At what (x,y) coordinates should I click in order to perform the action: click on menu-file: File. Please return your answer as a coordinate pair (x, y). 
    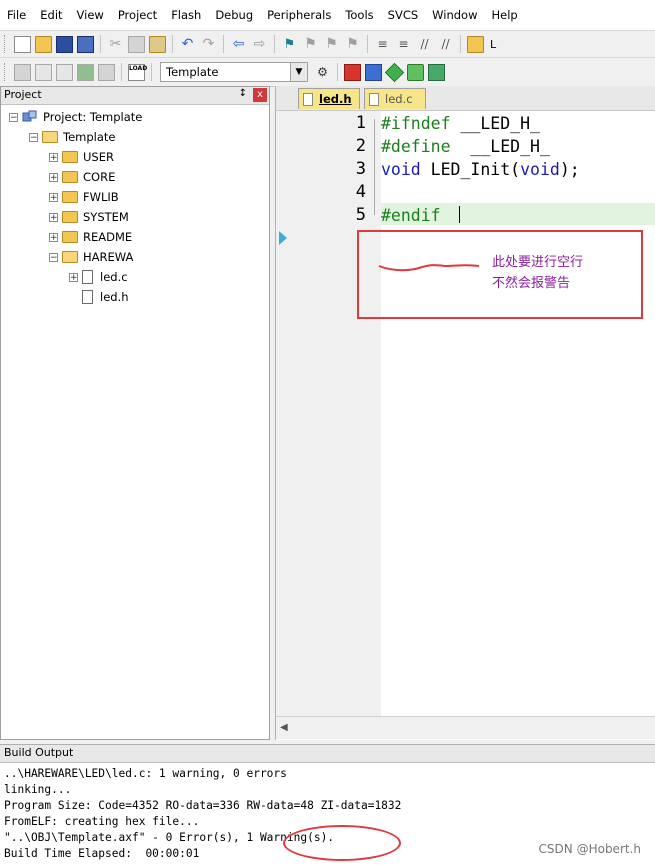
    Looking at the image, I should click on (16, 15).